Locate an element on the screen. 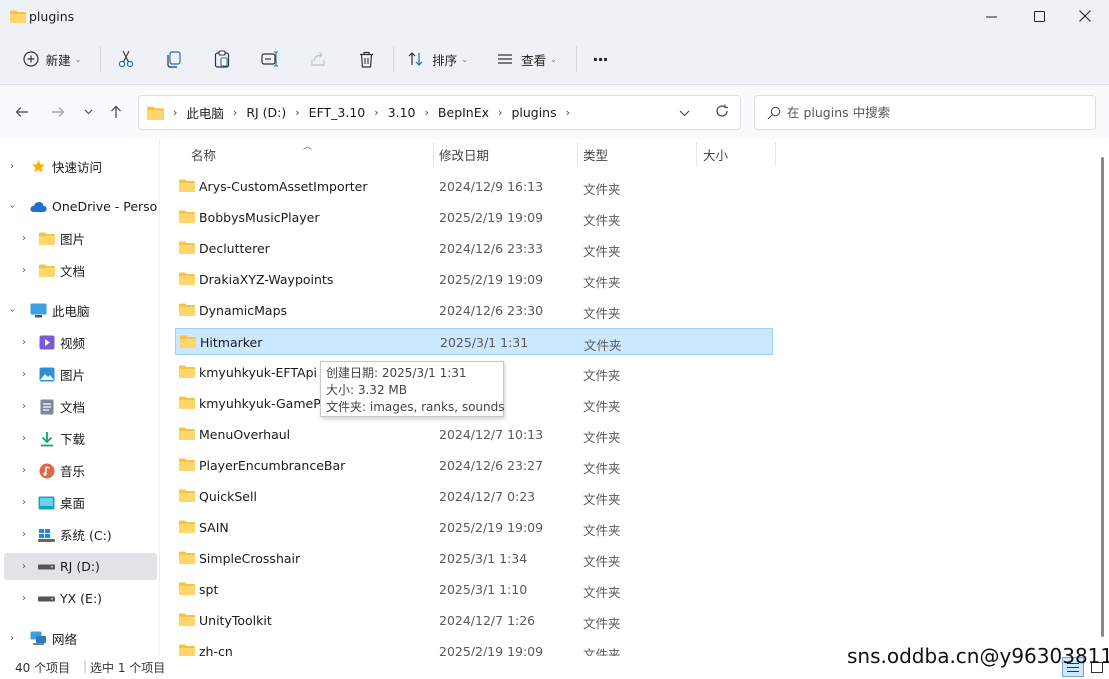 Image resolution: width=1109 pixels, height=679 pixels. file-row: DrakiaXYZ-Waypoints 2025/2/19 19:09 文件夹 is located at coordinates (474, 279).